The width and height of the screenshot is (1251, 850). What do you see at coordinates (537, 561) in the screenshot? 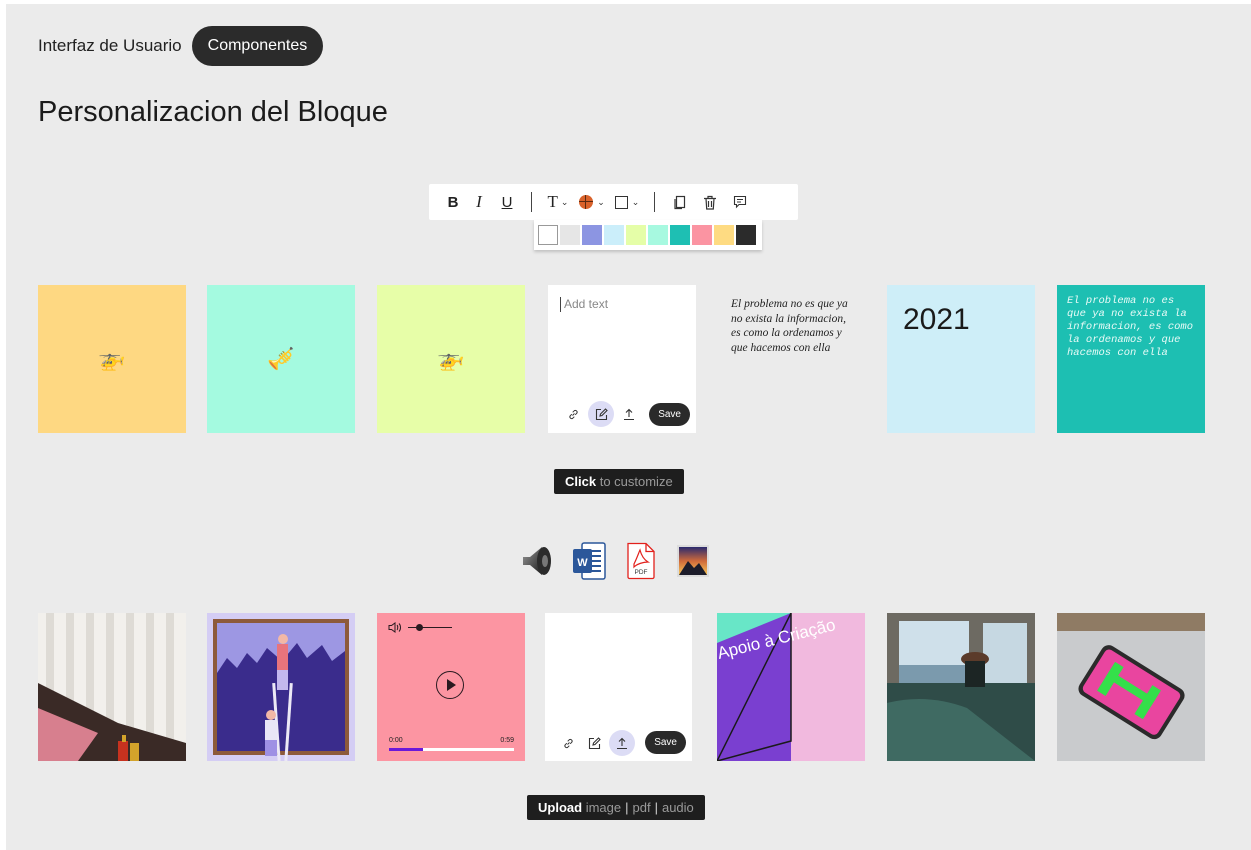
I see `speaker-icon` at bounding box center [537, 561].